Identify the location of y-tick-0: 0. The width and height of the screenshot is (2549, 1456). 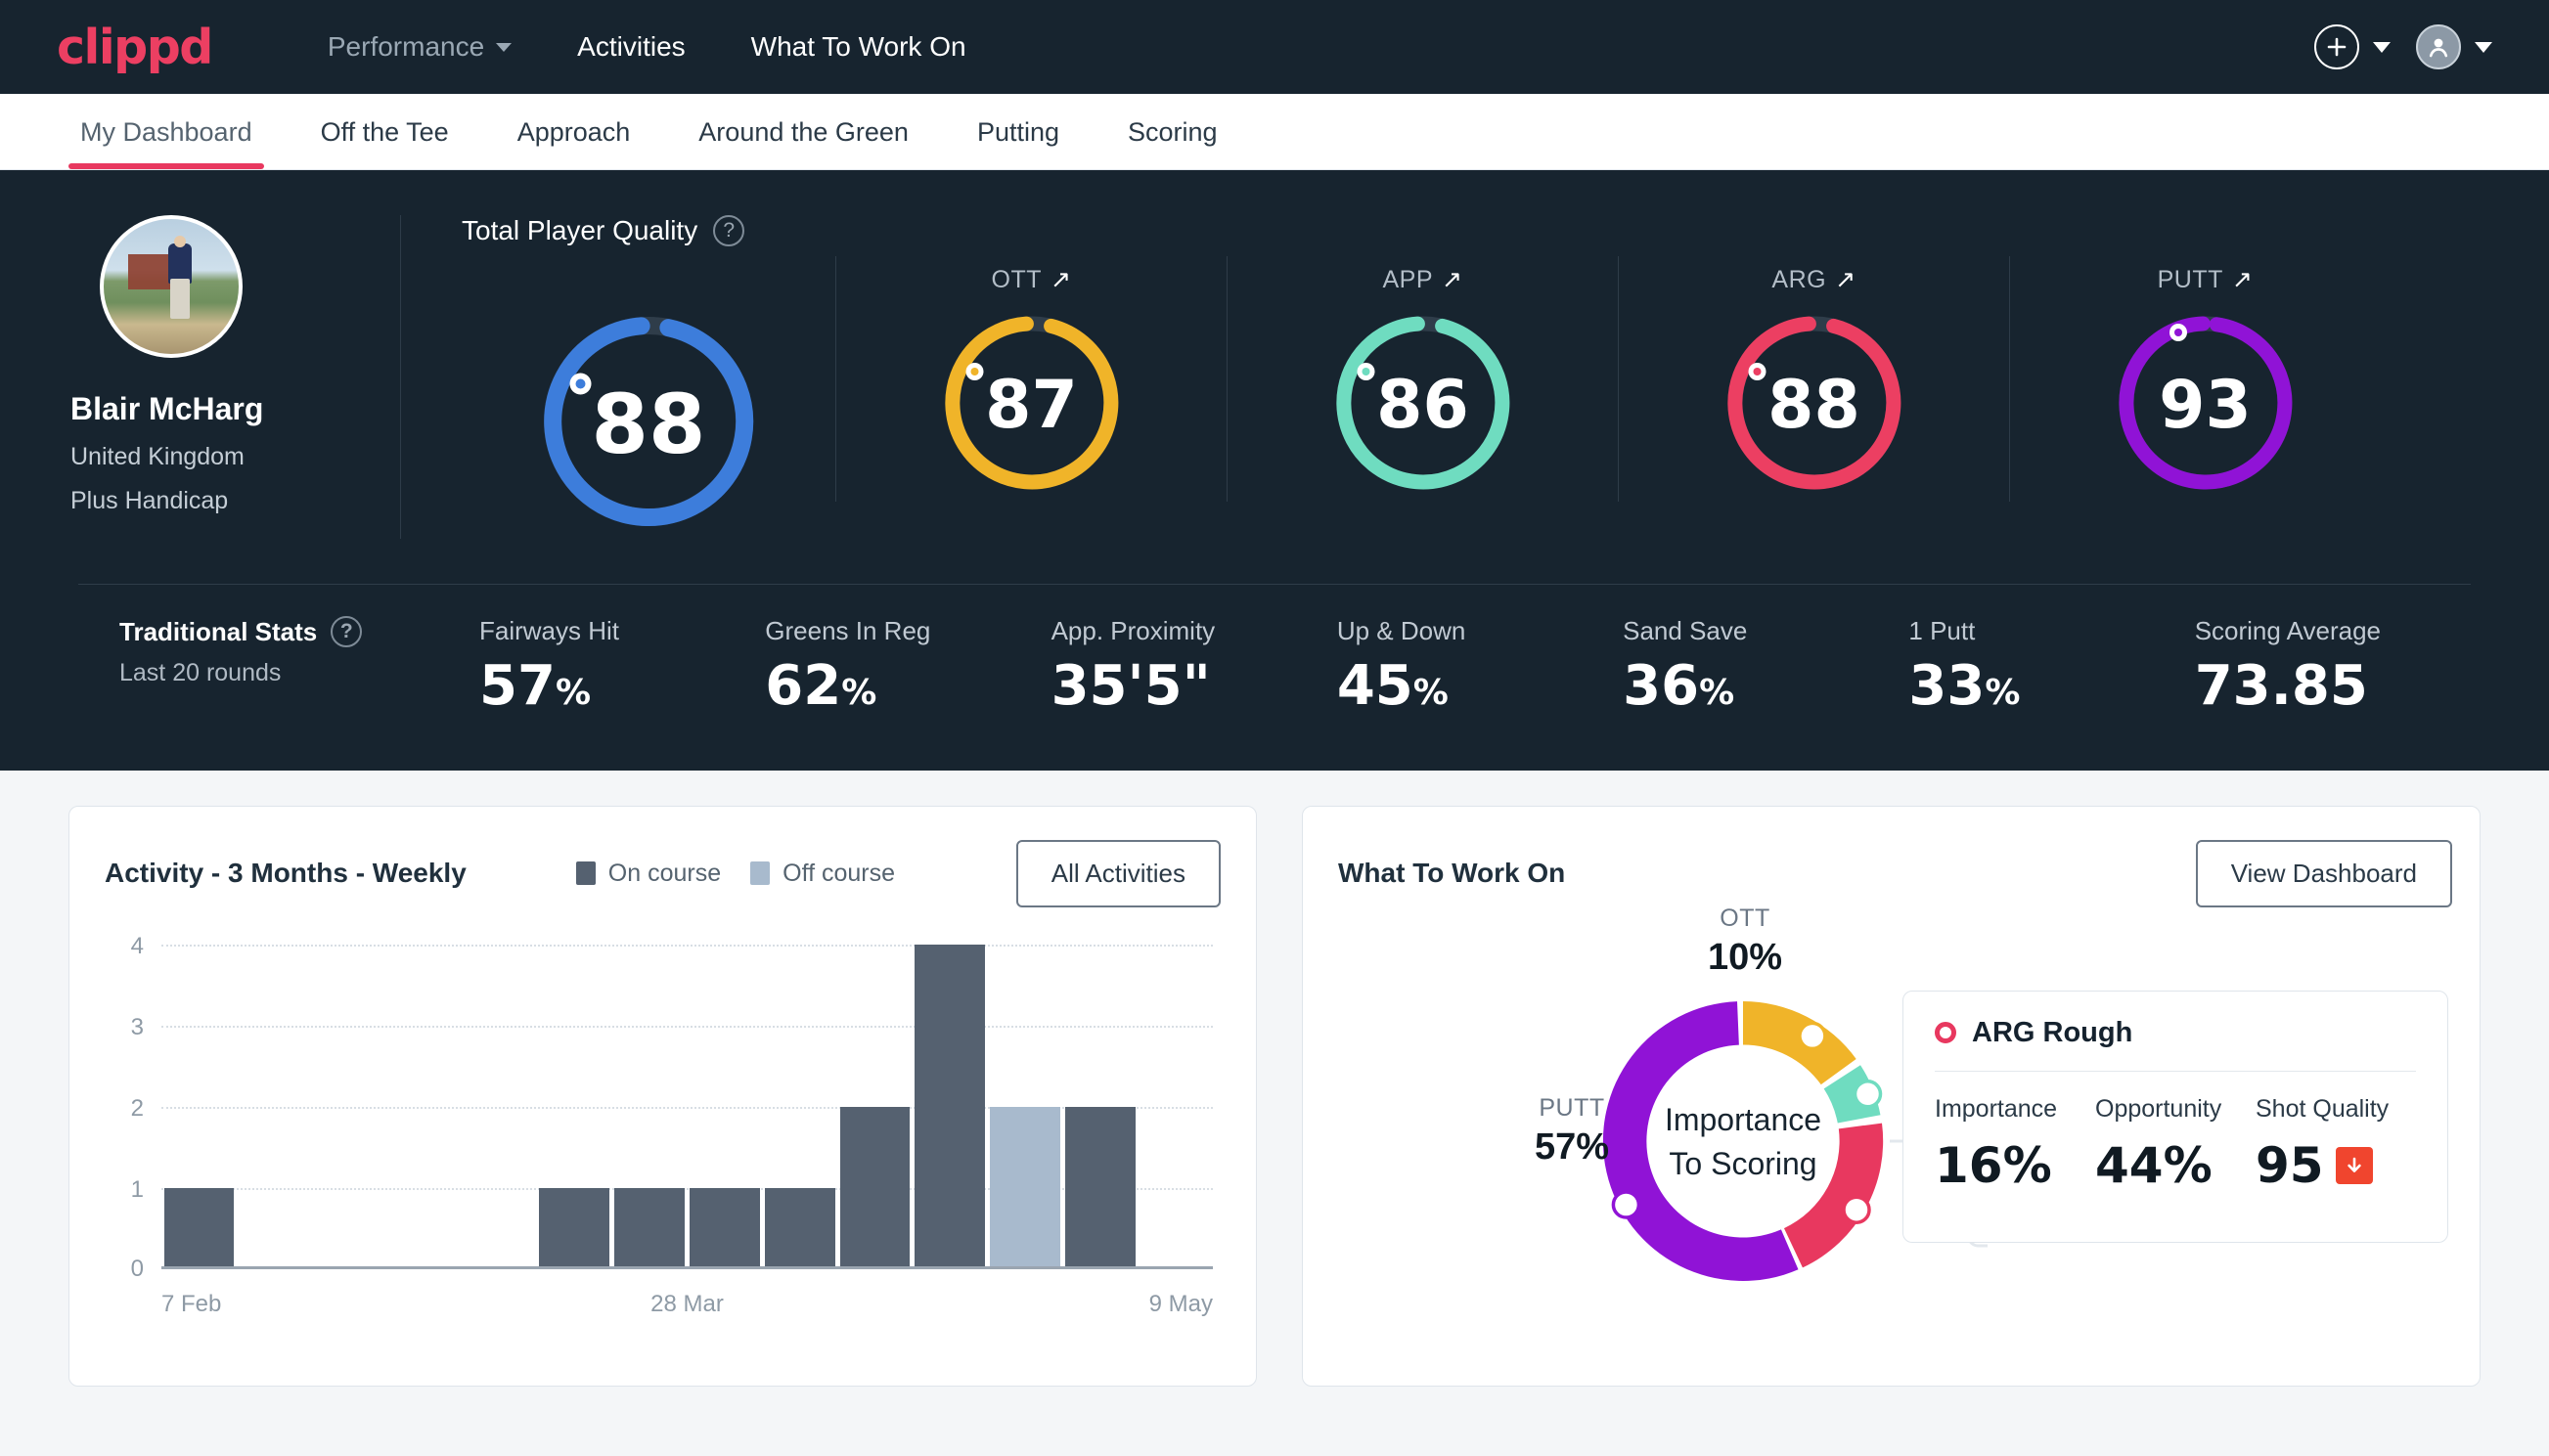
(137, 1268).